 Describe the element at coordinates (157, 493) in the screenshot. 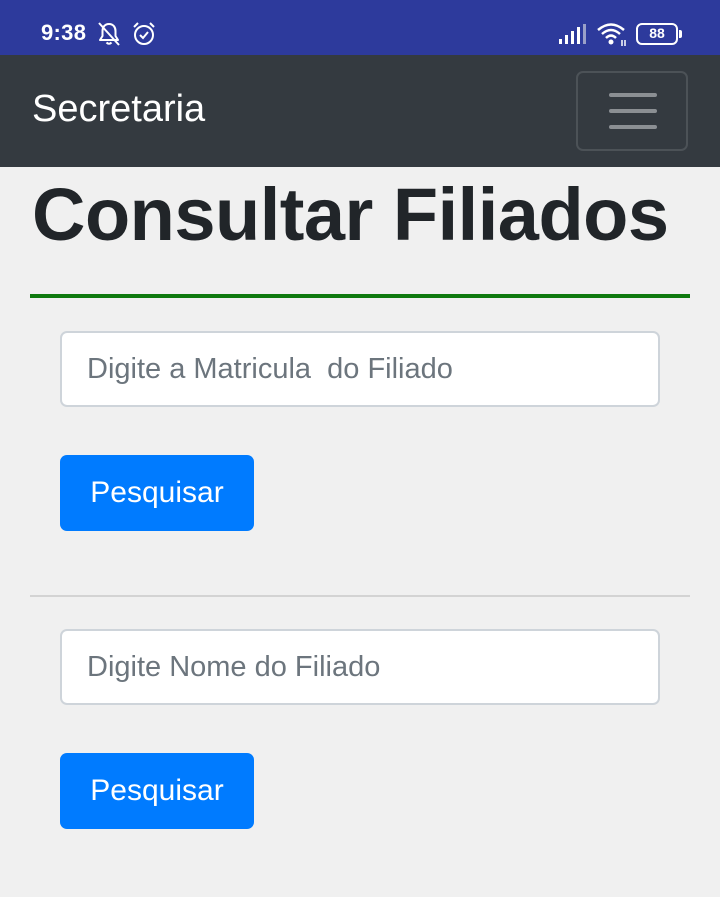

I see `matricula-search-button: Pesquisar` at that location.